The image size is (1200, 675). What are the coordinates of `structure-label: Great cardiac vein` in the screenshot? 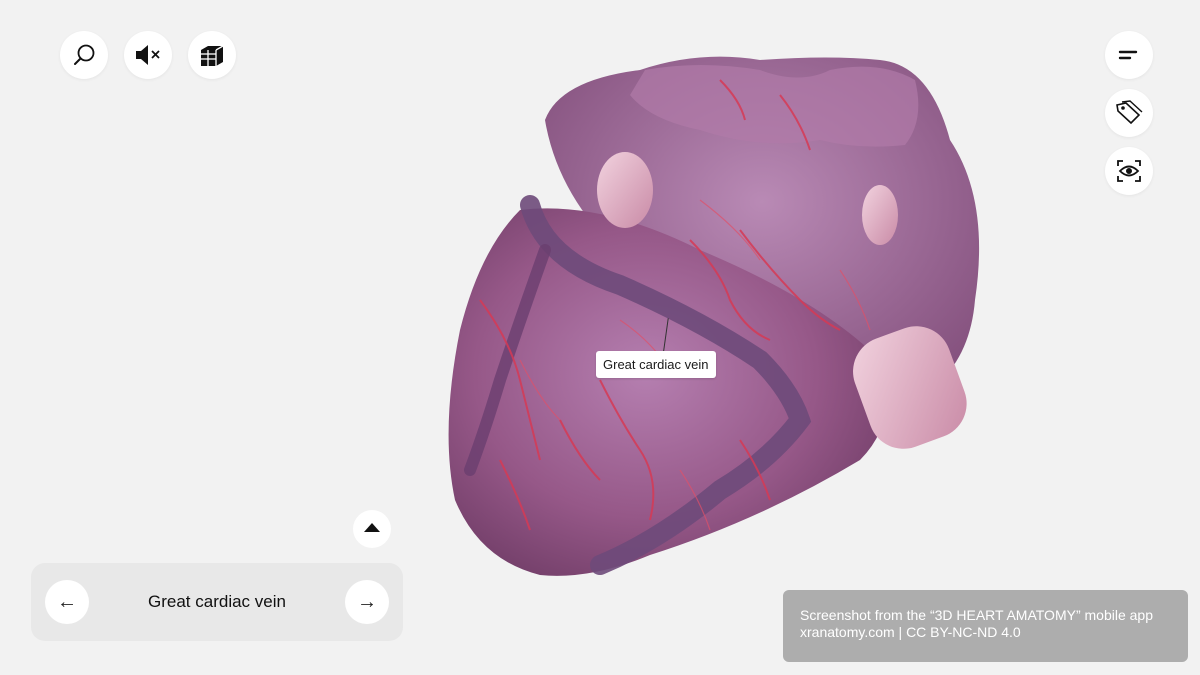 It's located at (656, 364).